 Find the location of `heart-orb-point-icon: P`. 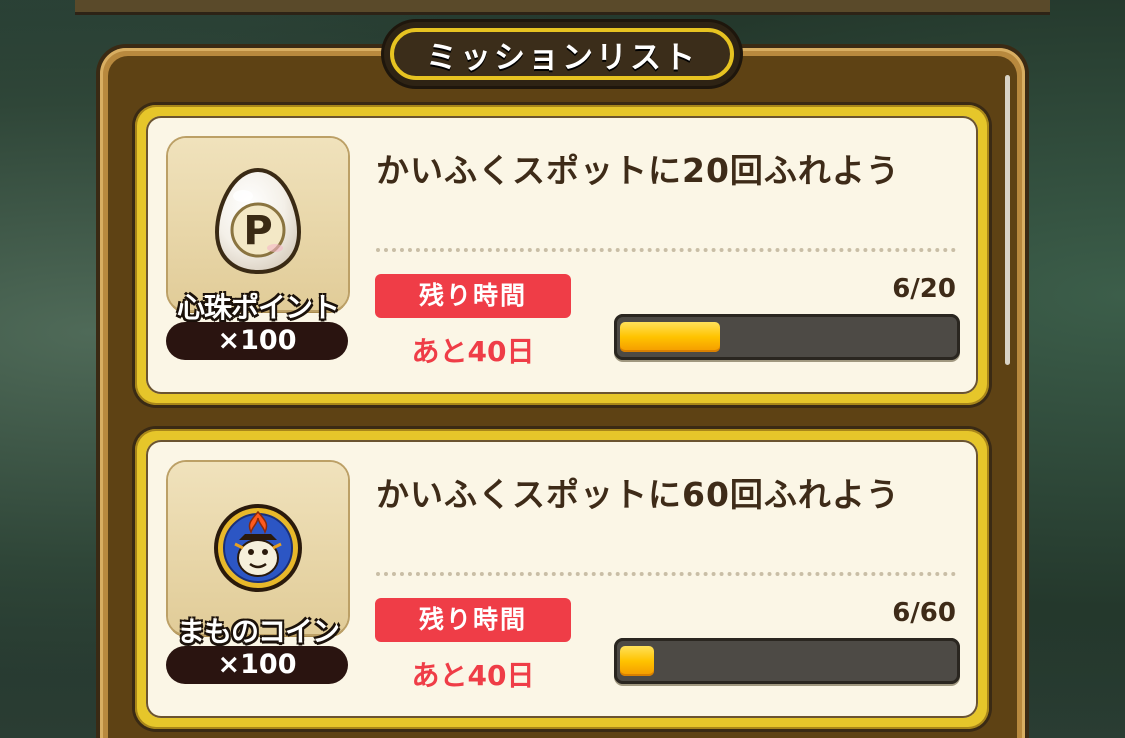

heart-orb-point-icon: P is located at coordinates (258, 221).